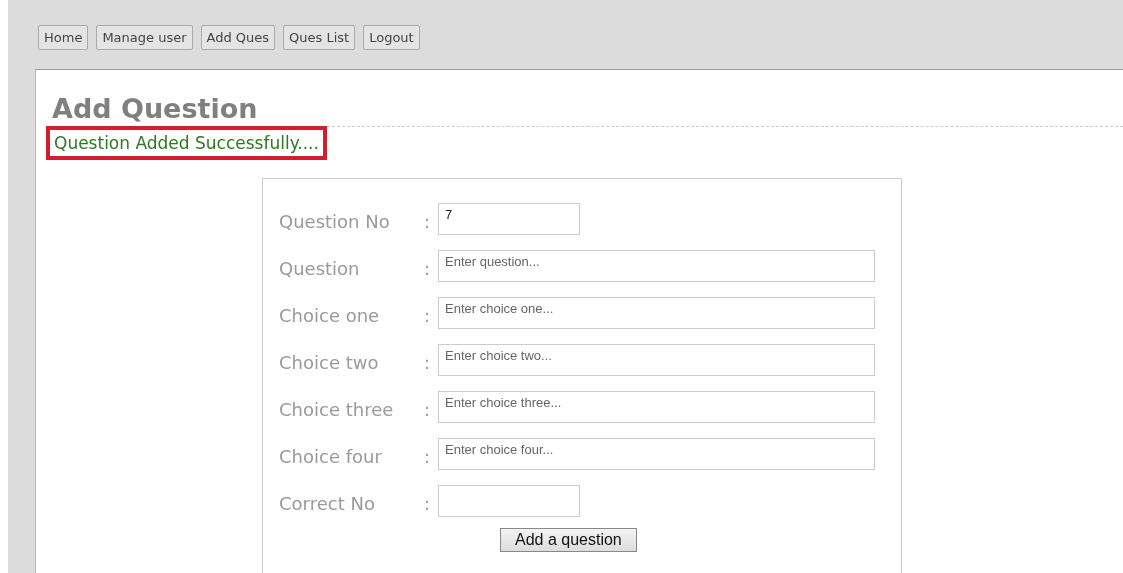  Describe the element at coordinates (330, 315) in the screenshot. I see `field-label: Choice one` at that location.